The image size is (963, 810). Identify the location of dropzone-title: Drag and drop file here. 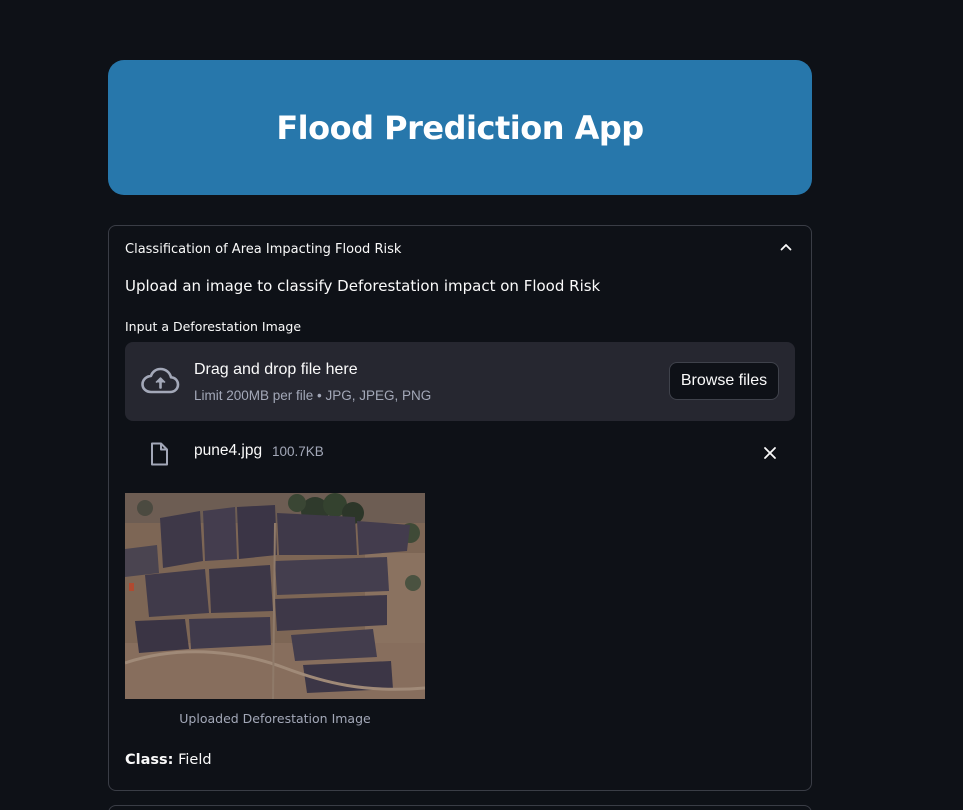
(276, 369).